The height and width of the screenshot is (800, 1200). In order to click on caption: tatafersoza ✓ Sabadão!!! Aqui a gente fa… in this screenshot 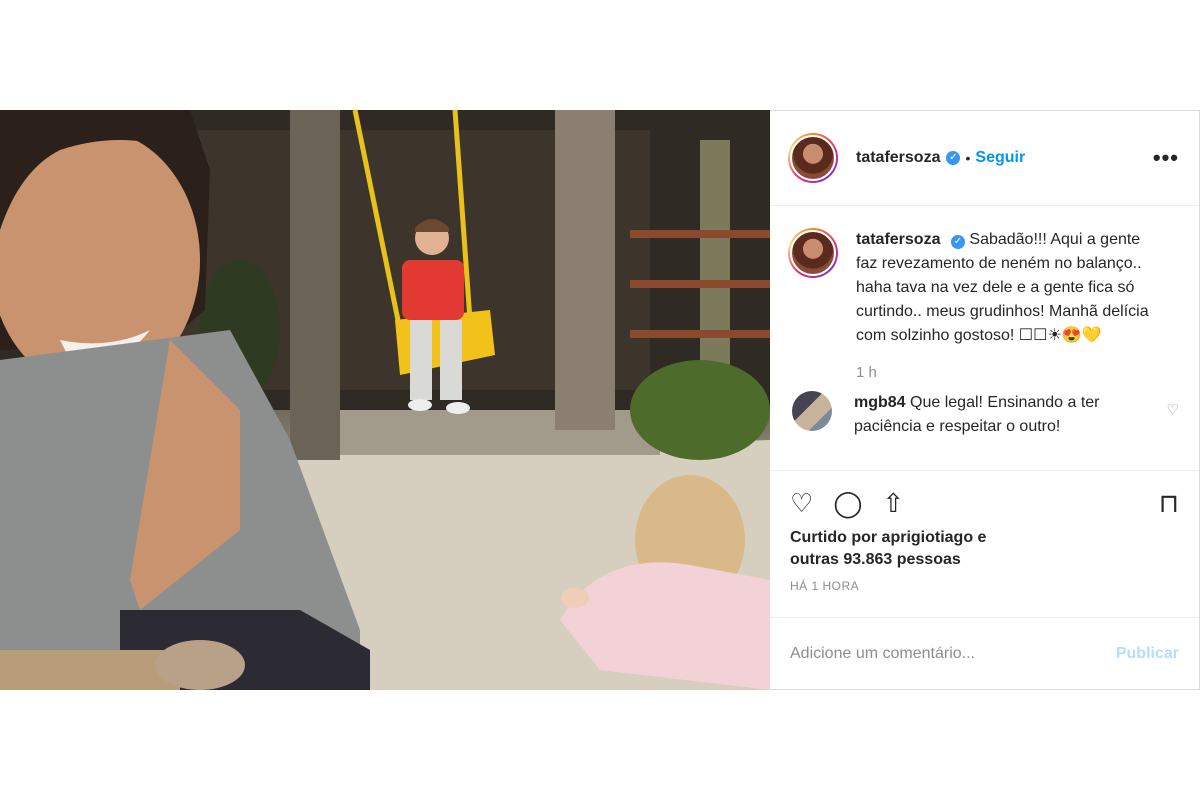, I will do `click(983, 288)`.